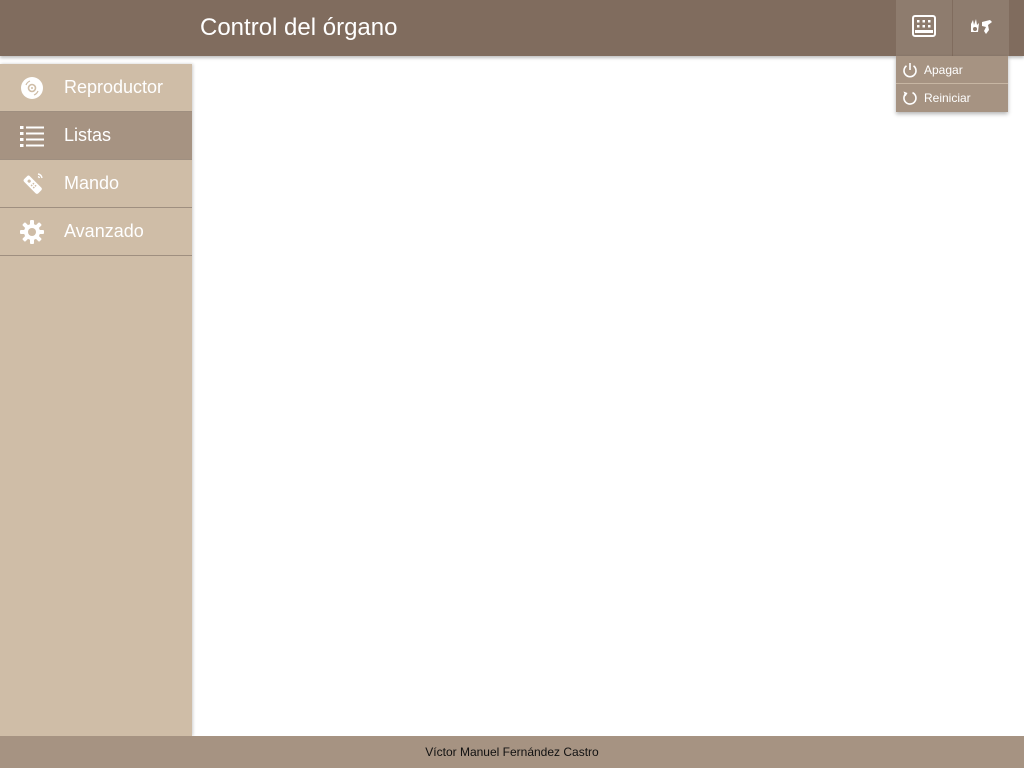  I want to click on sign-language-icon, so click(981, 28).